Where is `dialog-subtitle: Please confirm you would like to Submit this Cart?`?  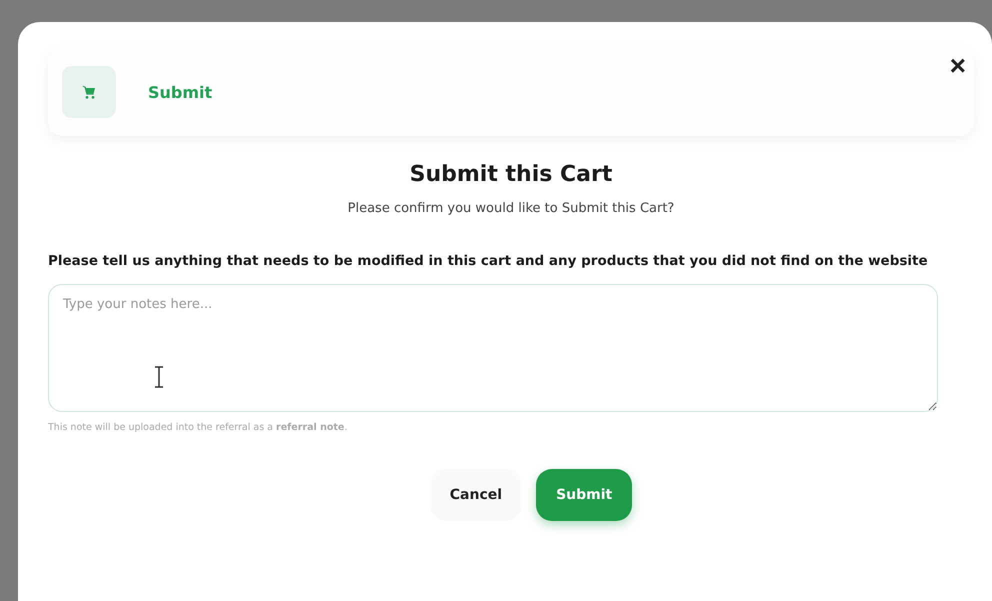
dialog-subtitle: Please confirm you would like to Submit this Cart? is located at coordinates (511, 208).